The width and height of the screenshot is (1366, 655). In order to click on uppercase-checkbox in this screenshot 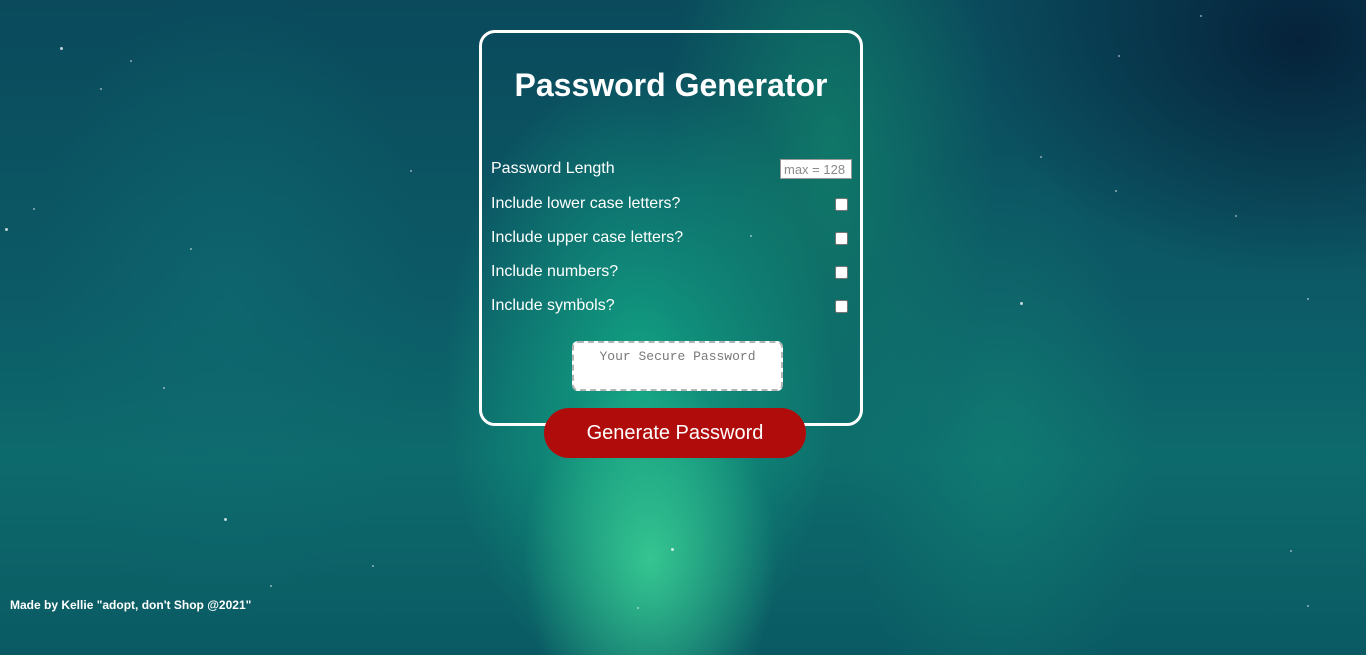, I will do `click(841, 238)`.